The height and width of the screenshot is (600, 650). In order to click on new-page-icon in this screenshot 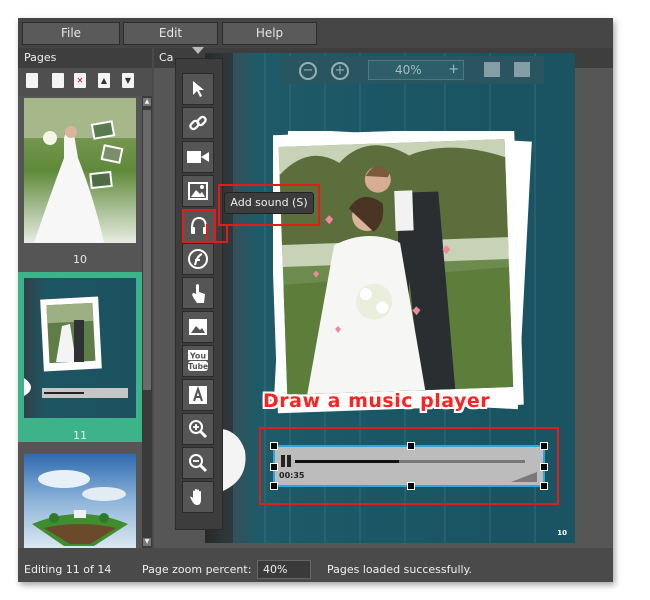, I will do `click(32, 80)`.